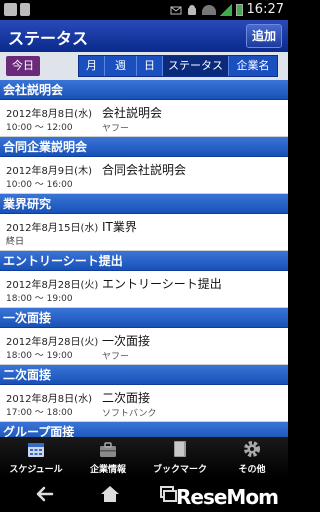  I want to click on item-date: 2012年8月9日(木), so click(49, 171).